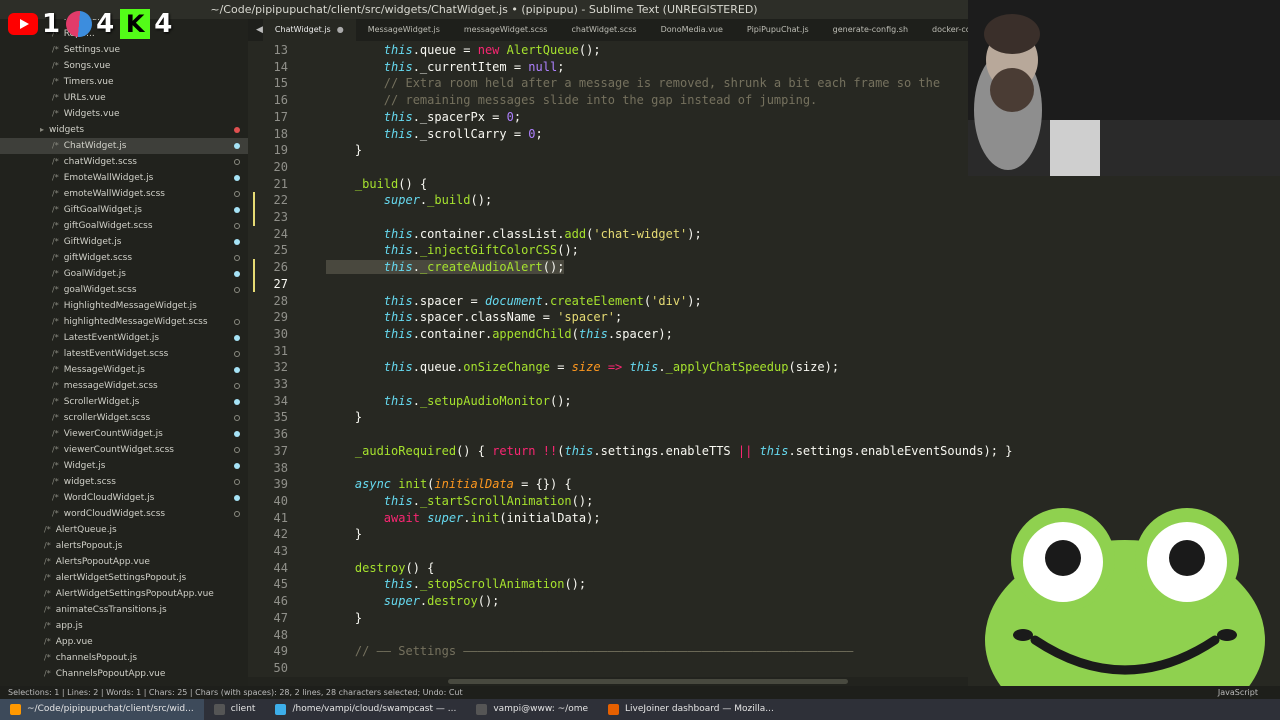  What do you see at coordinates (124, 66) in the screenshot?
I see `file-item: /* Songs.vue` at bounding box center [124, 66].